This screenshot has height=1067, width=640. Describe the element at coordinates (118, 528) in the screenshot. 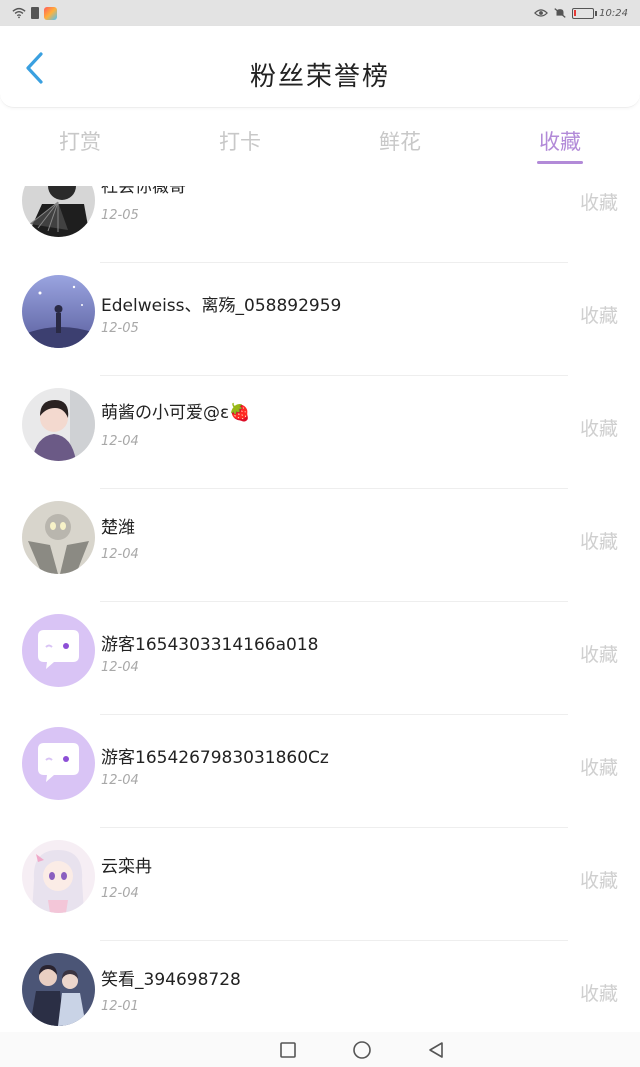

I see `user-name: 楚潍` at that location.